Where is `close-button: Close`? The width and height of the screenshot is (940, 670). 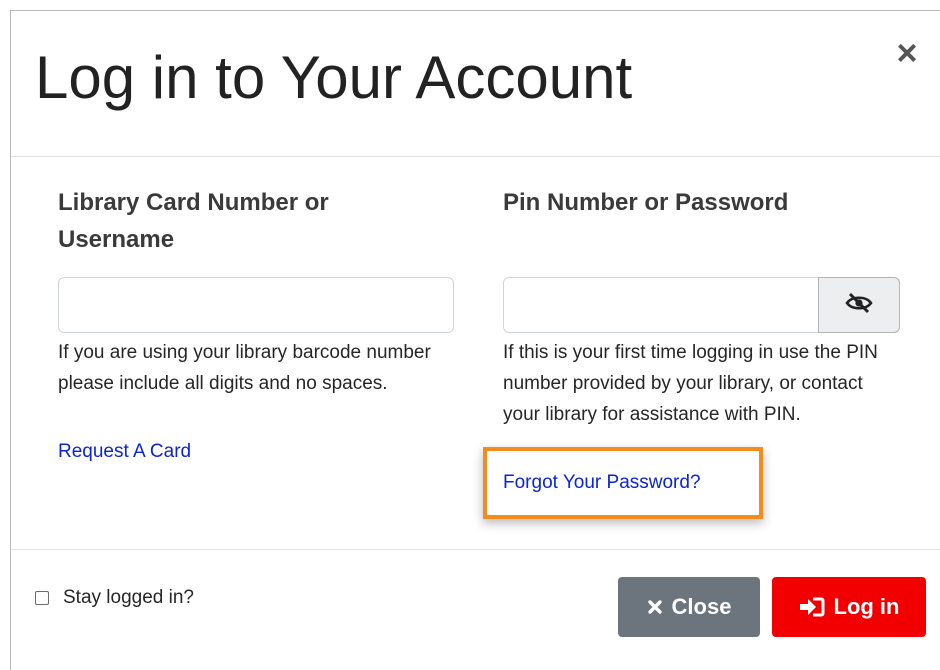
close-button: Close is located at coordinates (689, 607).